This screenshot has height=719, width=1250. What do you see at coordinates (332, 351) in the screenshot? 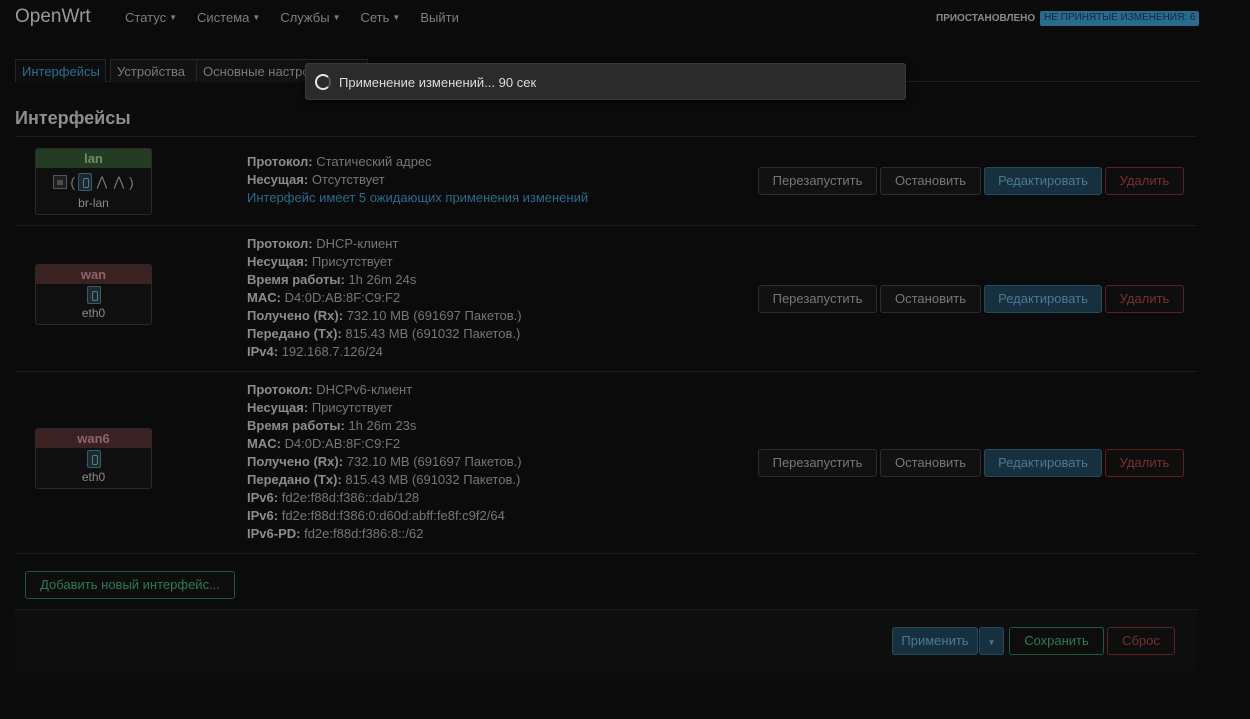
I see `info-value: 192.168.7.126/24` at bounding box center [332, 351].